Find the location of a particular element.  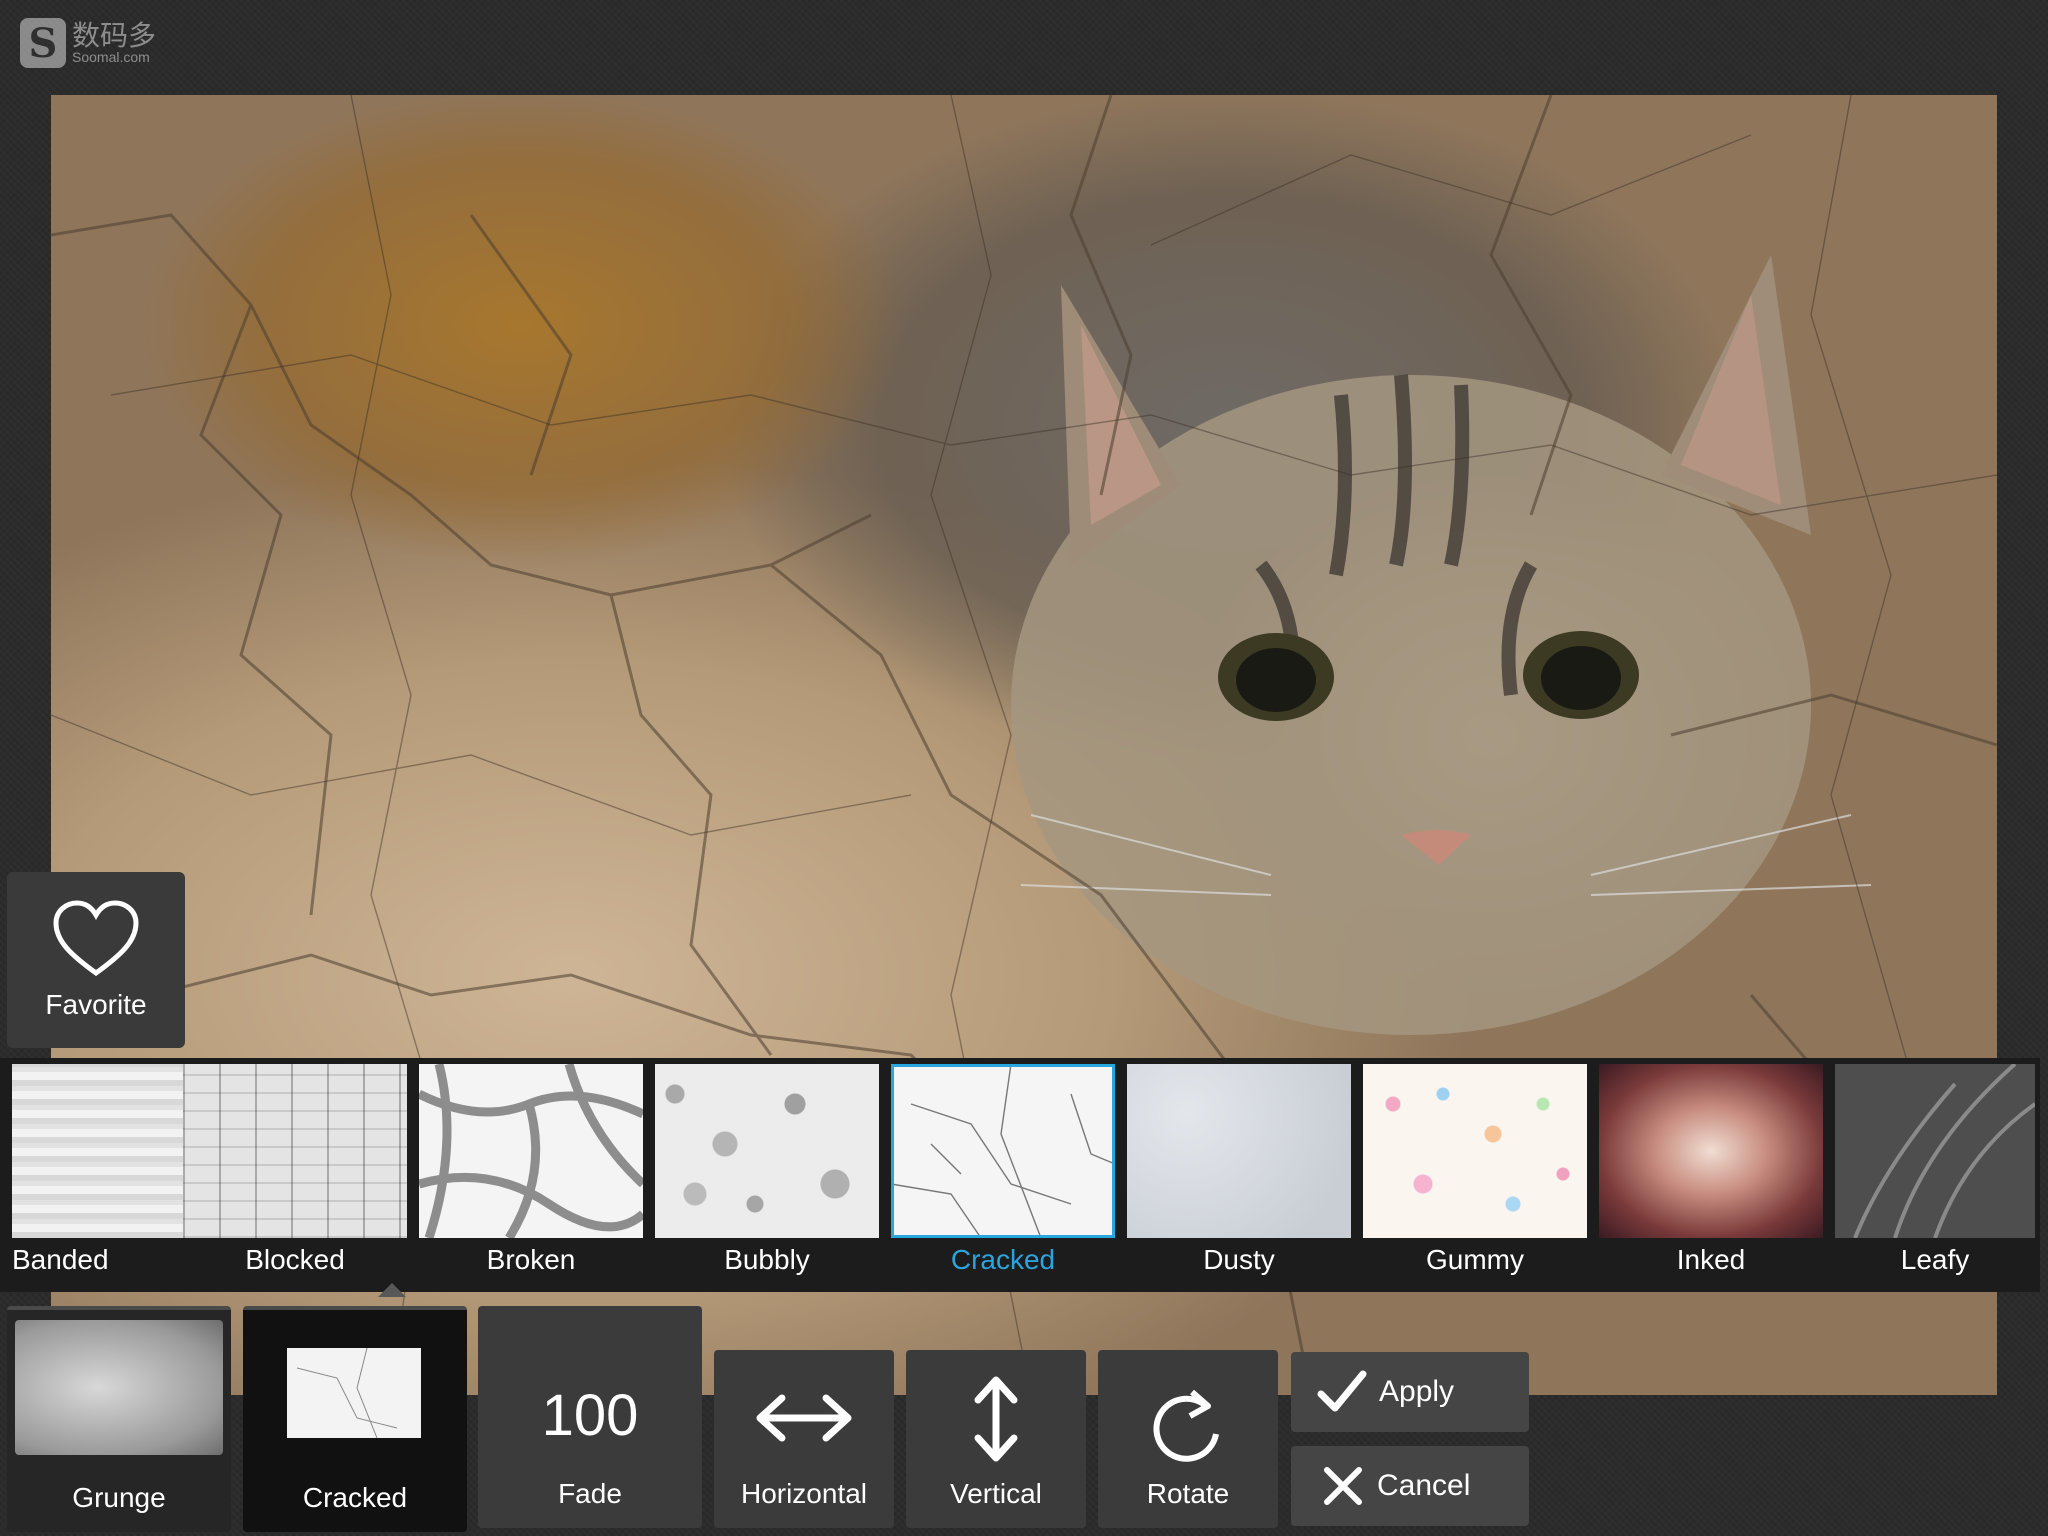

texture-label: Gummy is located at coordinates (1475, 1259).